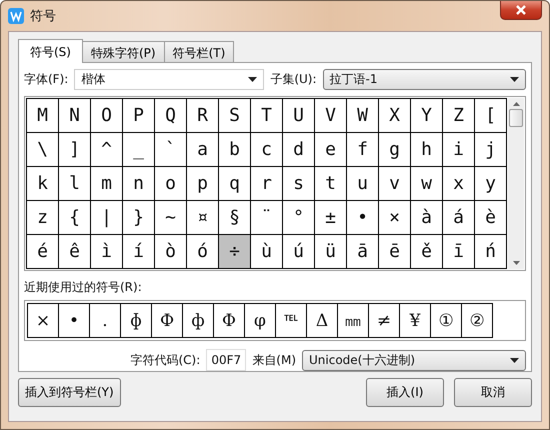 Image resolution: width=550 pixels, height=430 pixels. Describe the element at coordinates (363, 116) in the screenshot. I see `symbol-cell: W` at that location.